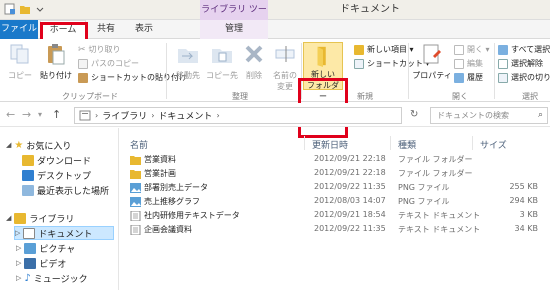 The height and width of the screenshot is (290, 550). I want to click on file-row: 営業資料 2012/09/21 22:18 ファイル フォルダー, so click(334, 160).